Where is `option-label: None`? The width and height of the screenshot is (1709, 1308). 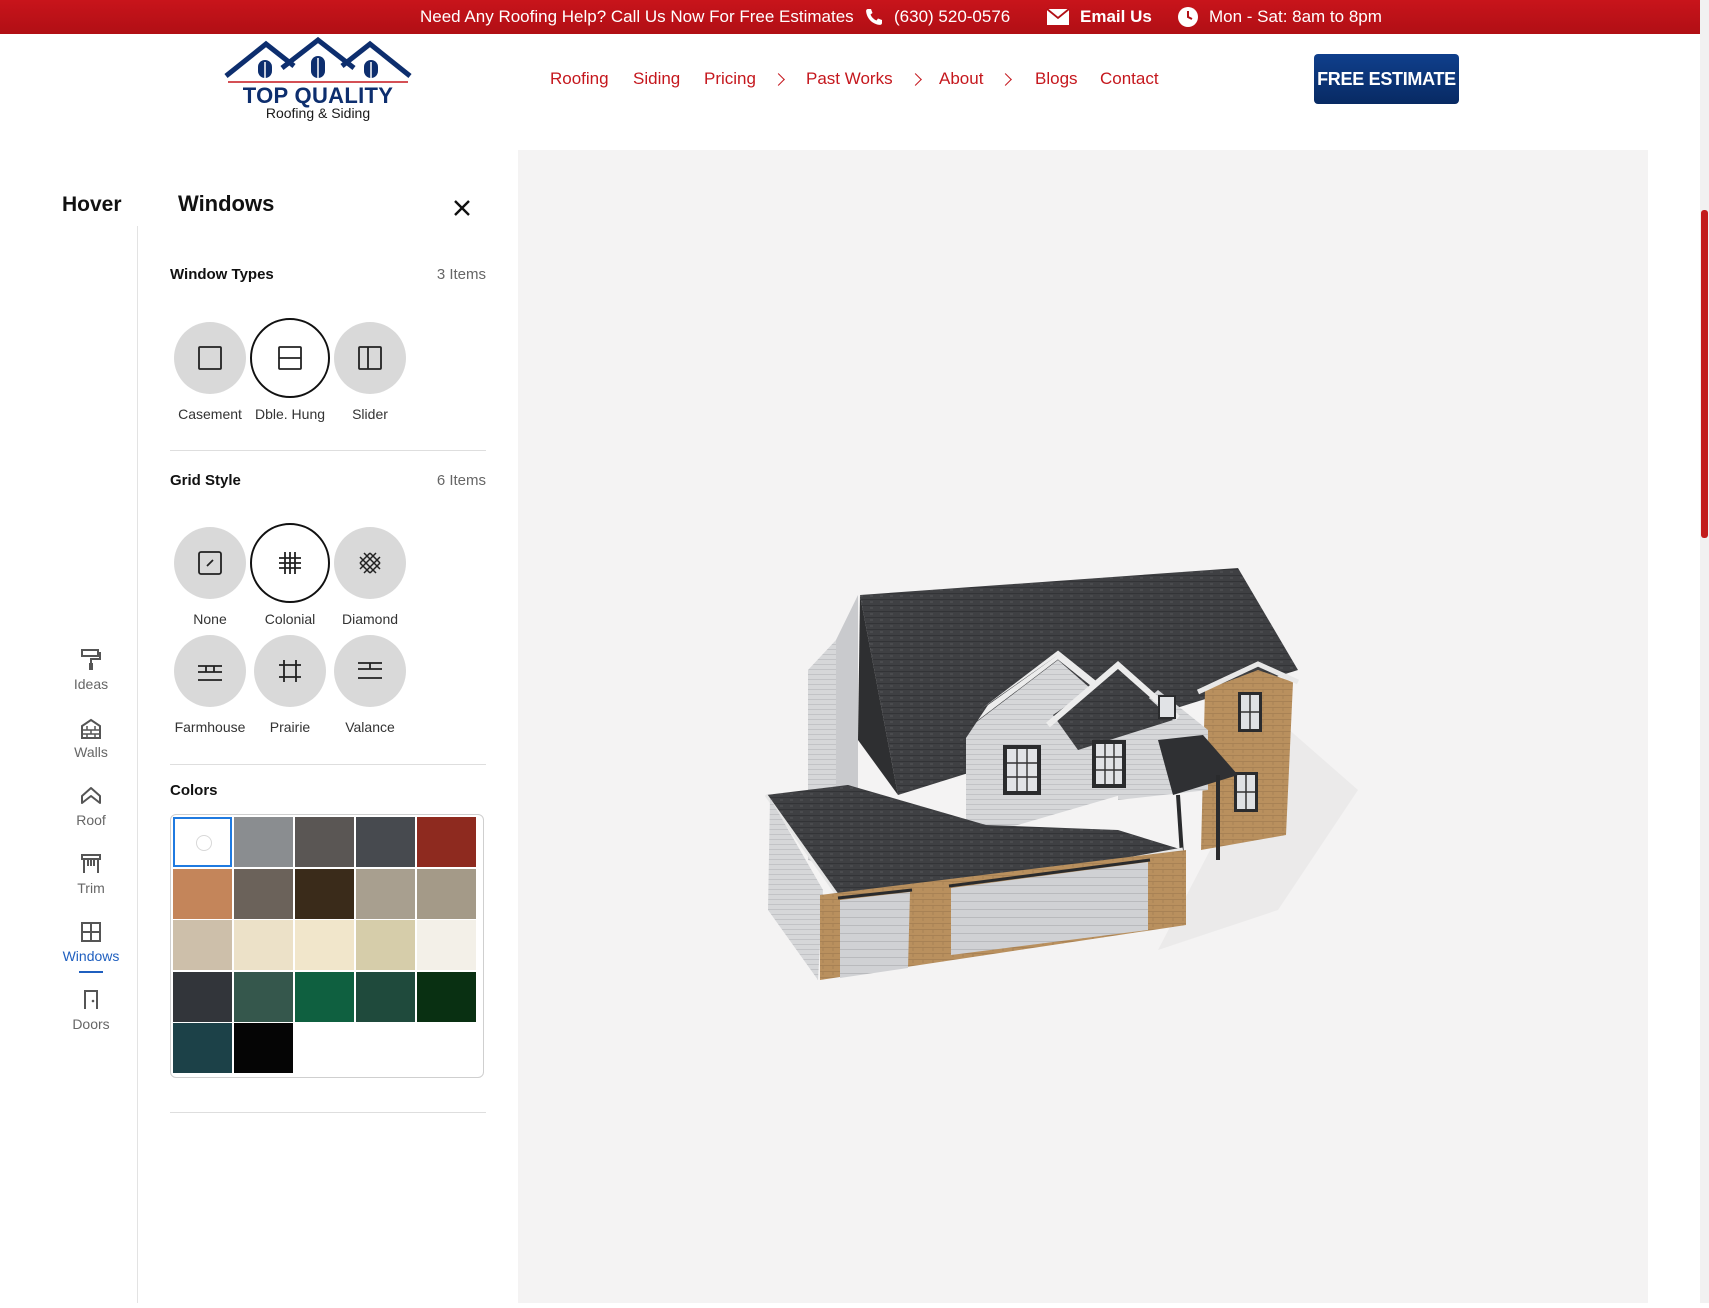
option-label: None is located at coordinates (210, 619).